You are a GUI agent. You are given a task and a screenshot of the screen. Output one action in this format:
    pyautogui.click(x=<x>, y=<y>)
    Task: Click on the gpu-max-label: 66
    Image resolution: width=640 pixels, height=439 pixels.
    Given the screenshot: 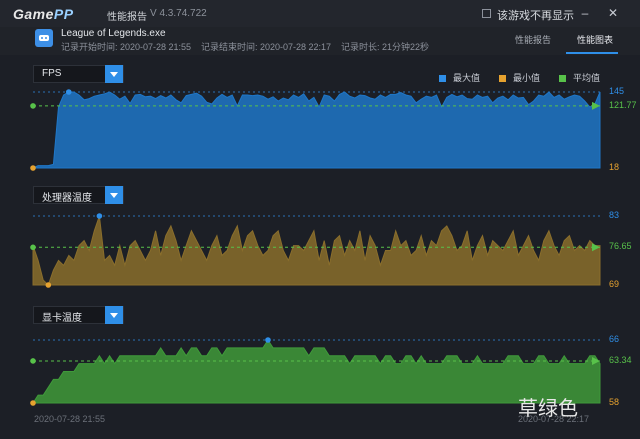 What is the action you would take?
    pyautogui.click(x=614, y=339)
    